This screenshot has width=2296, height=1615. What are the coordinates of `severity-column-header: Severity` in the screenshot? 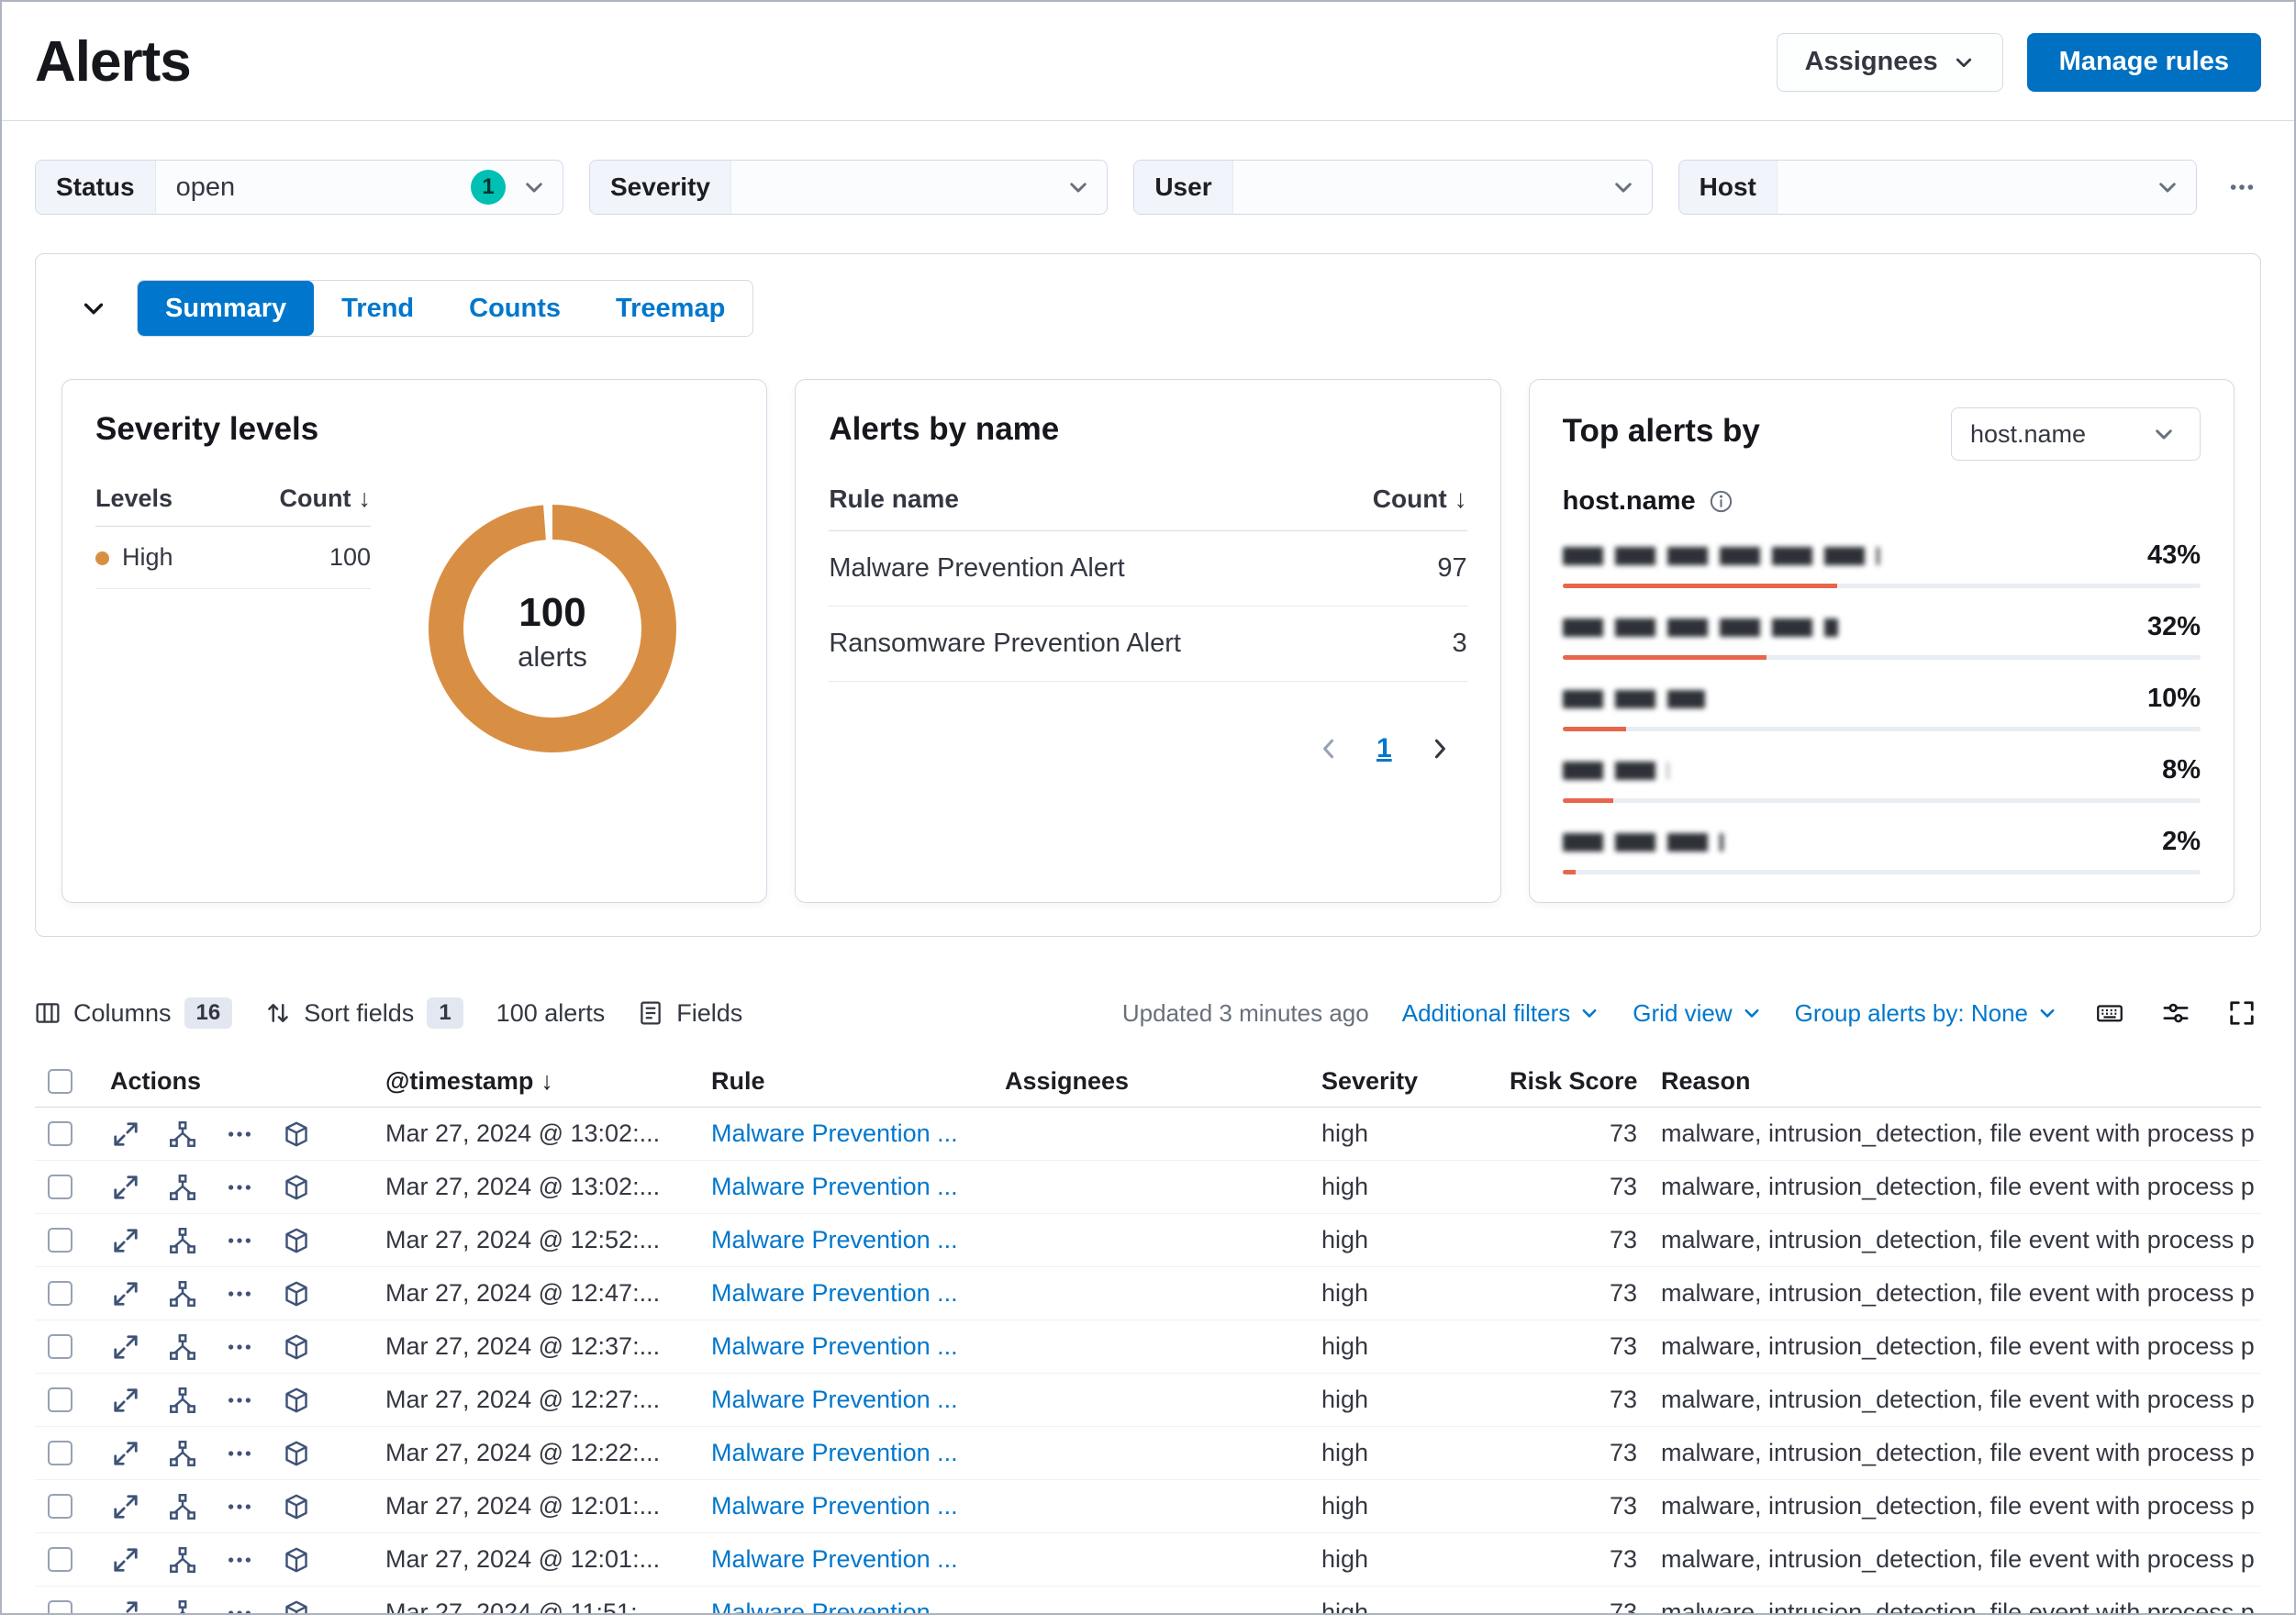 It's located at (1404, 1081).